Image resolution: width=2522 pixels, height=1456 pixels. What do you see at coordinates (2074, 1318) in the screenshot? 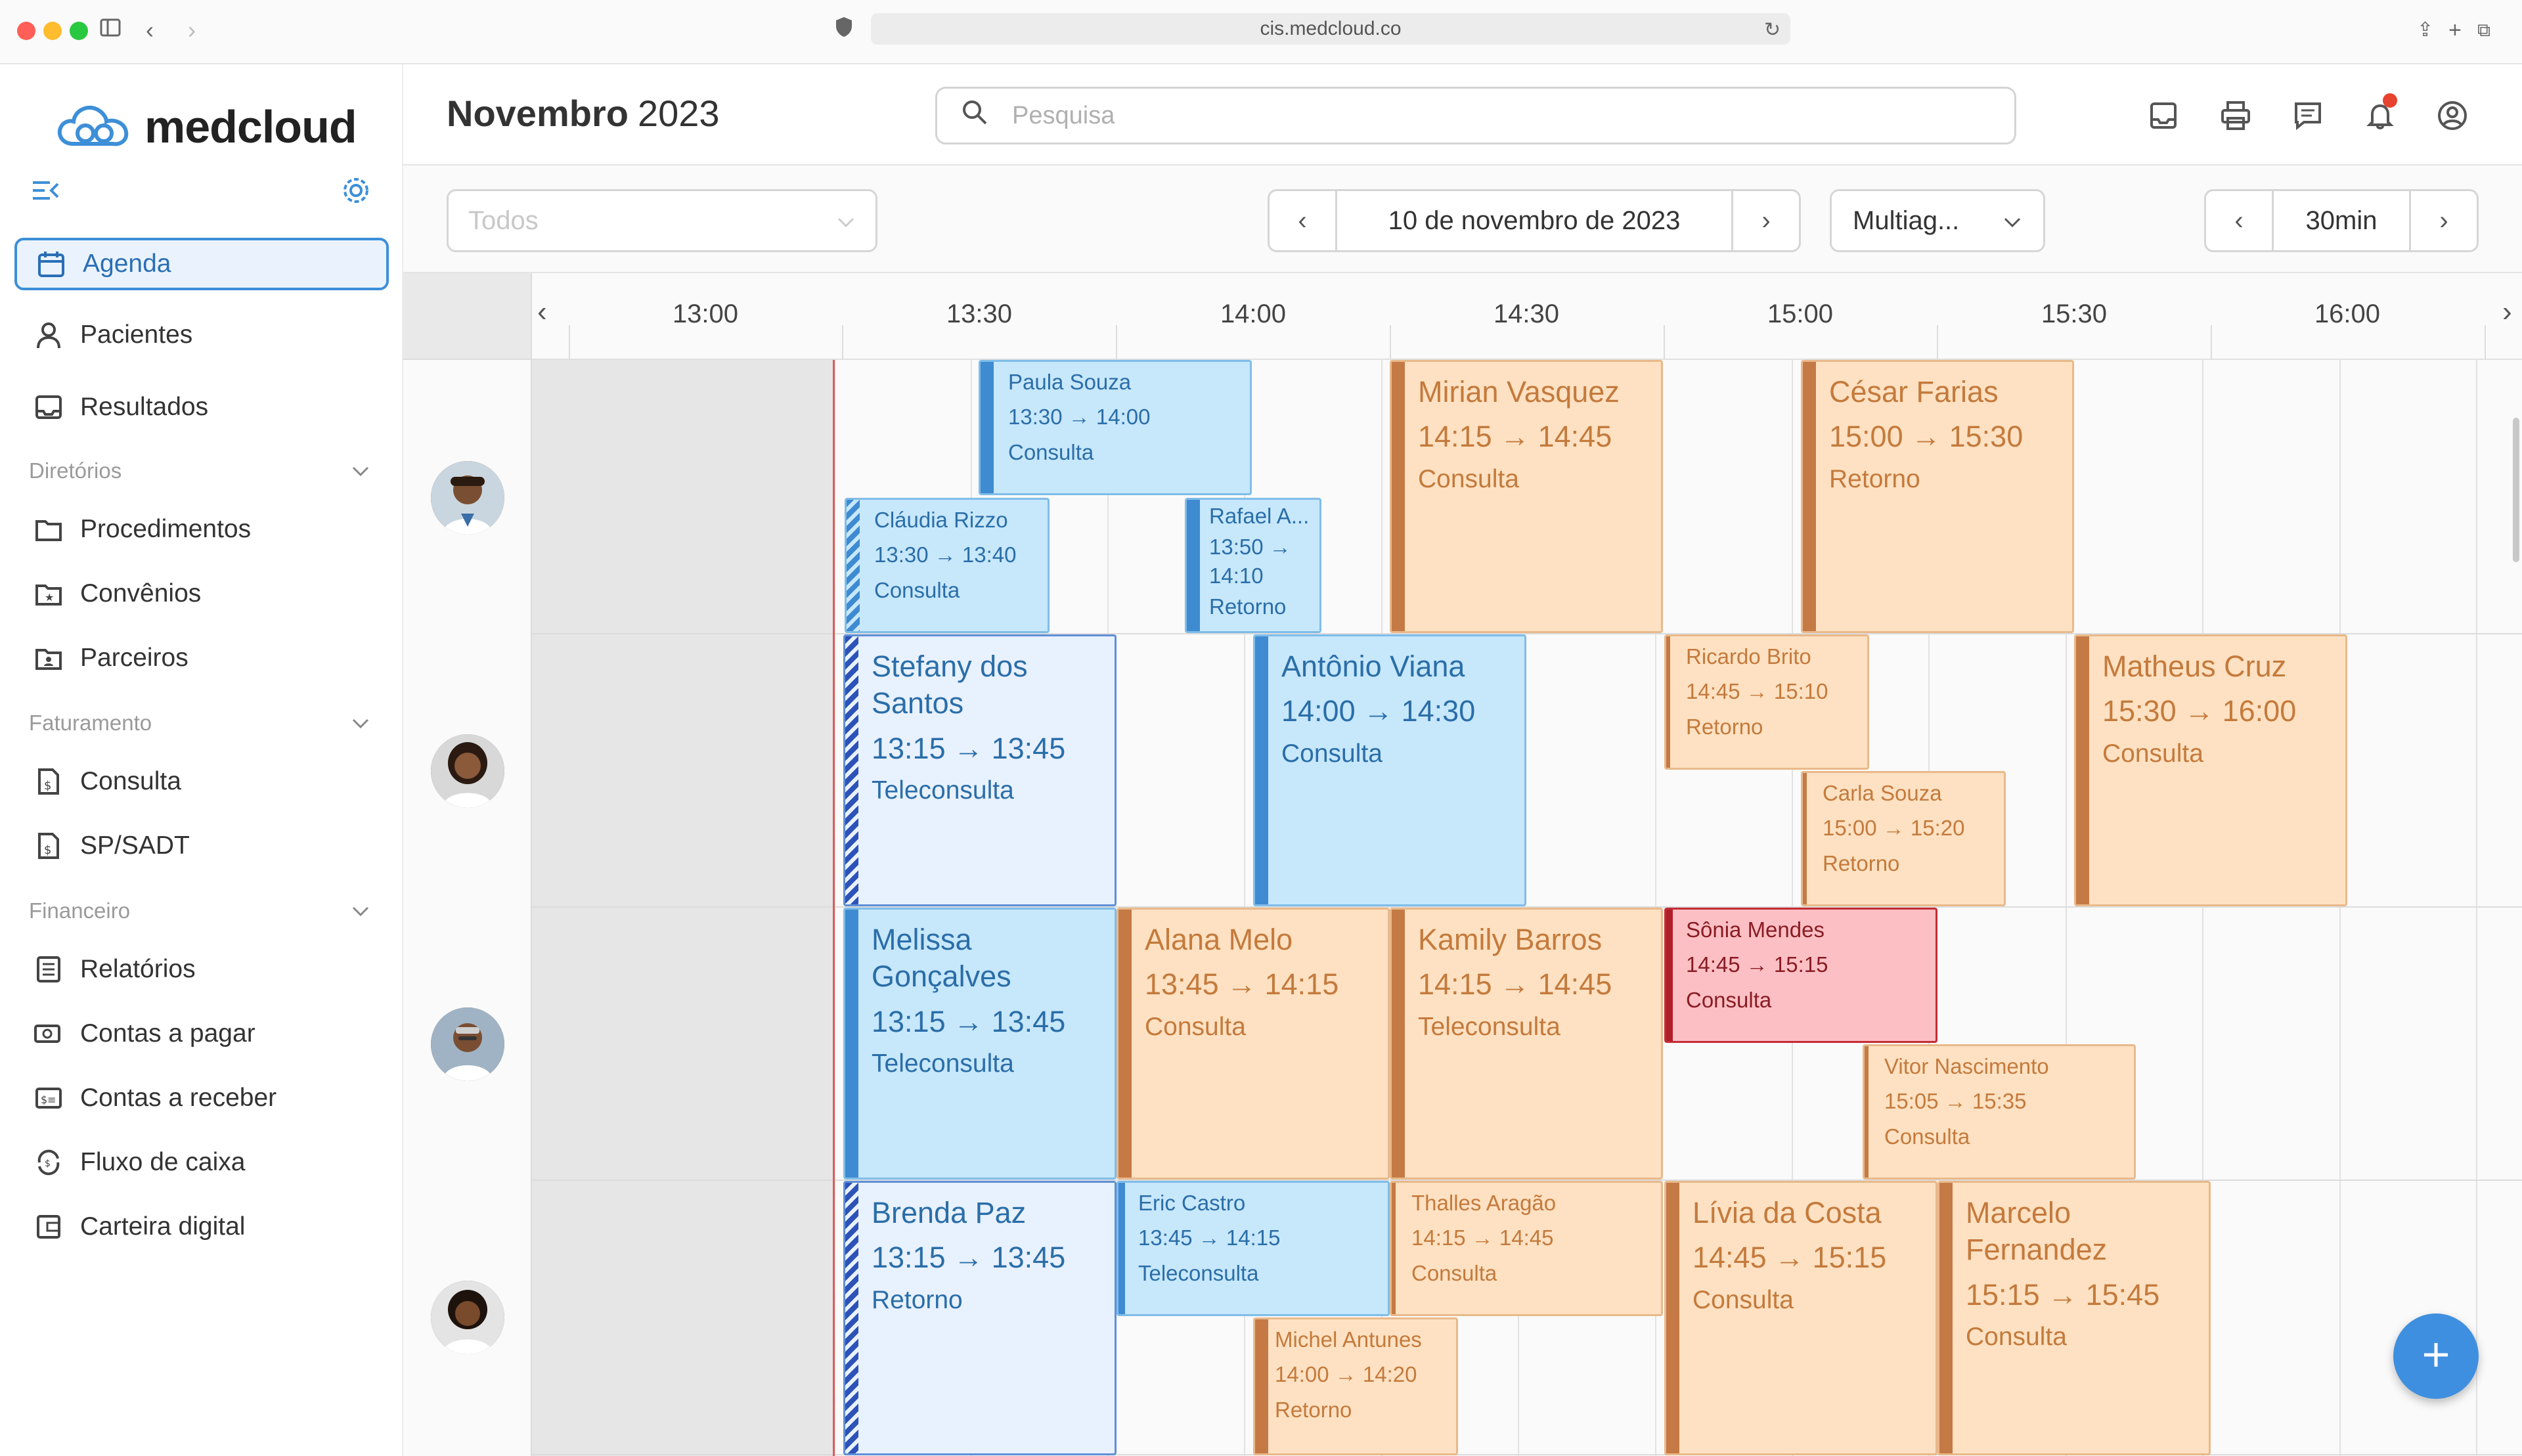
I see `appointment-card: Marcelo Fernandez 15:15 → 15:45 Consulta` at bounding box center [2074, 1318].